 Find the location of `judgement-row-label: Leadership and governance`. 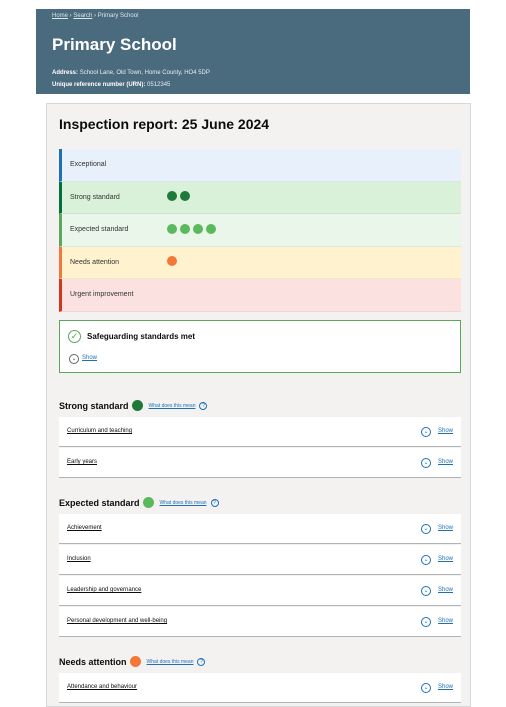

judgement-row-label: Leadership and governance is located at coordinates (104, 590).